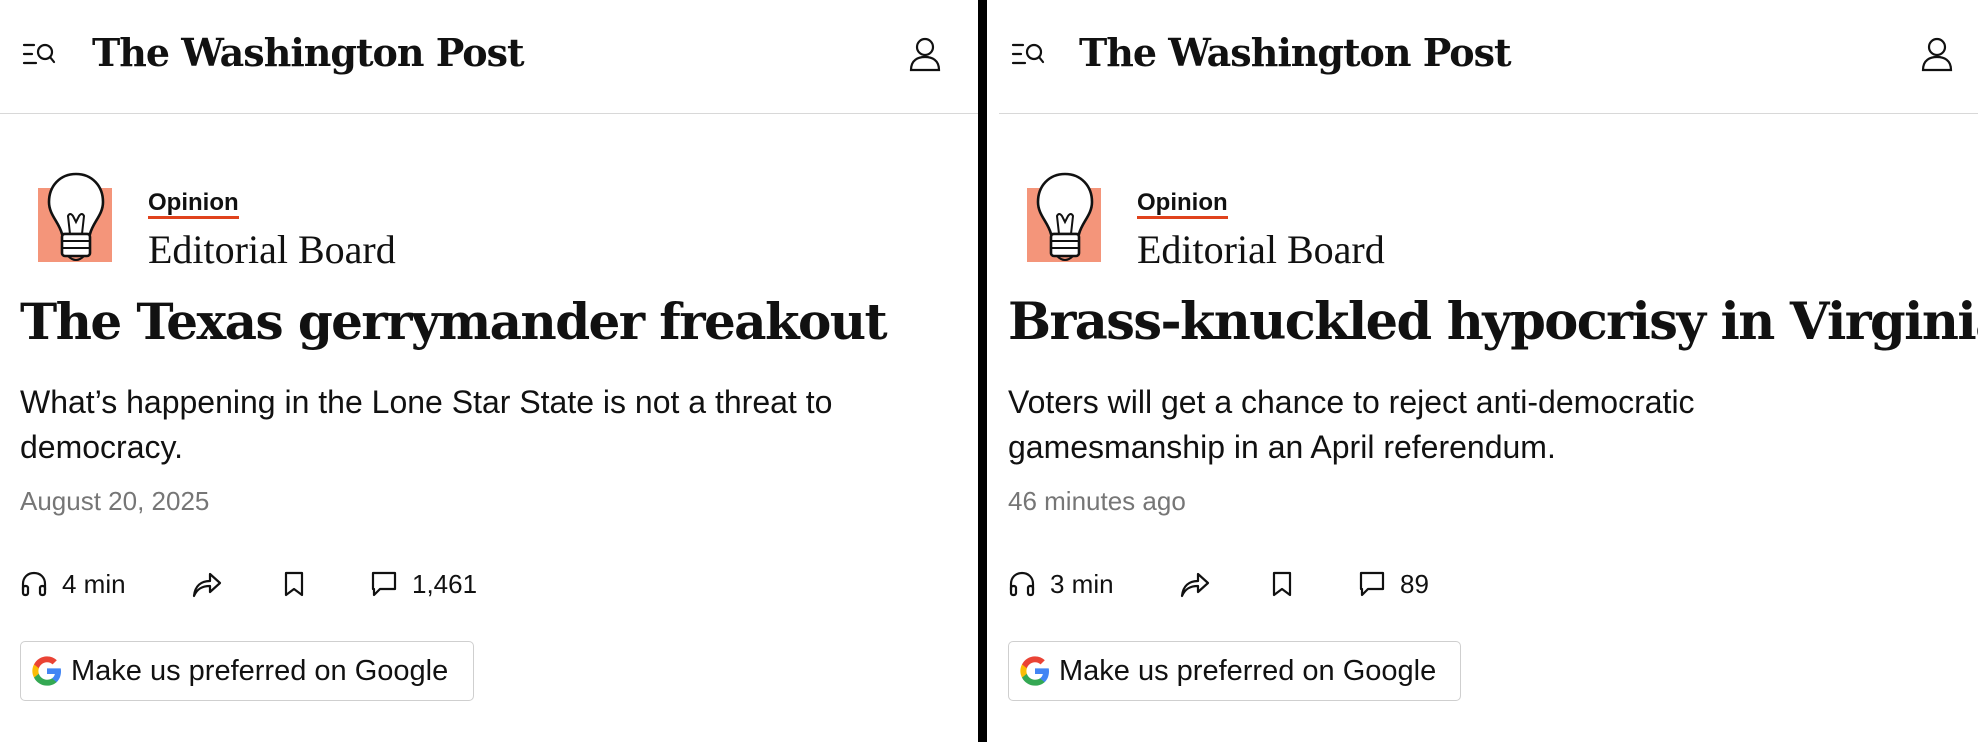 The height and width of the screenshot is (742, 1978). What do you see at coordinates (454, 321) in the screenshot?
I see `headline: The Texas gerrymander freakout` at bounding box center [454, 321].